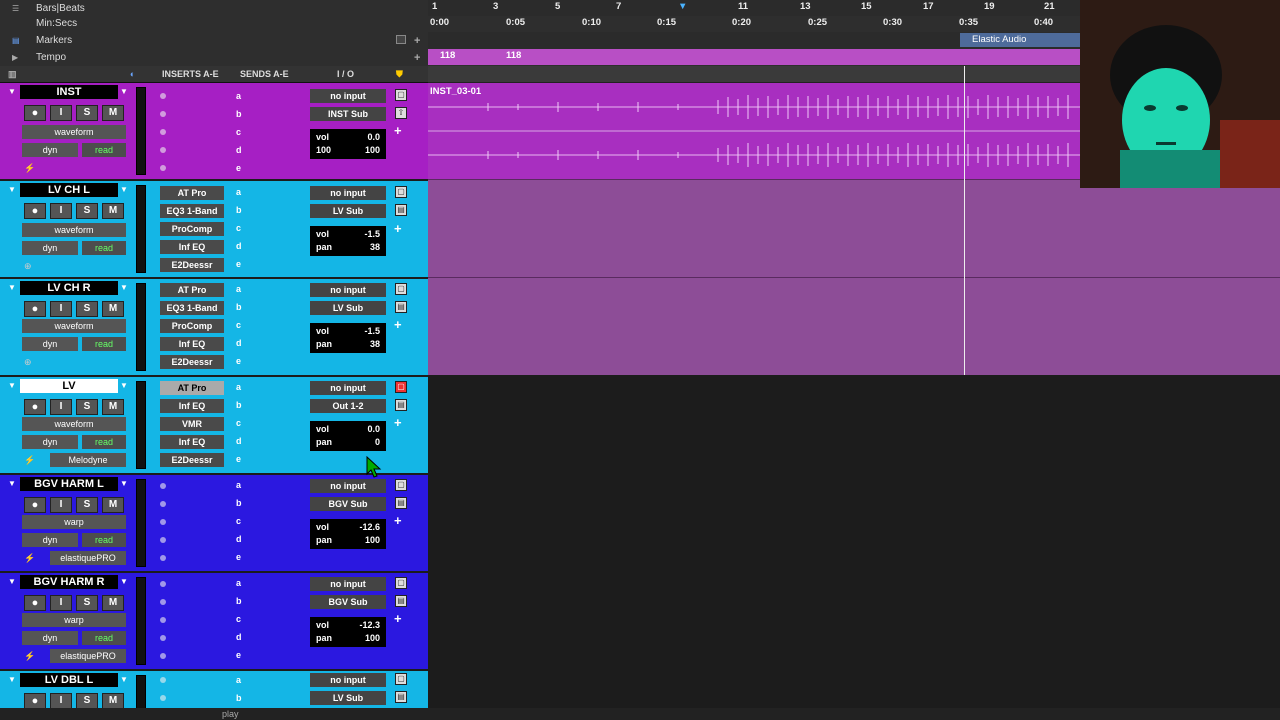 The width and height of the screenshot is (1280, 720). I want to click on pan-value: 0, so click(377, 442).